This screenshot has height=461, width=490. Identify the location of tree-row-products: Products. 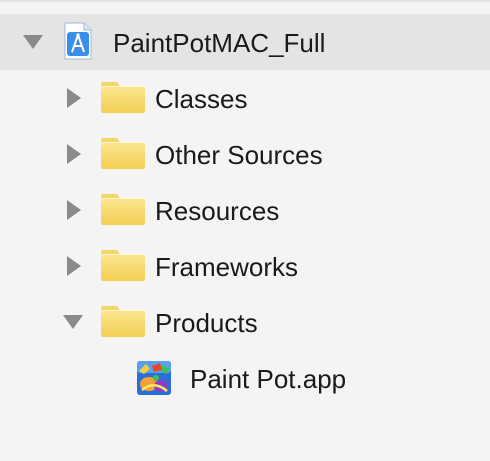
(245, 322).